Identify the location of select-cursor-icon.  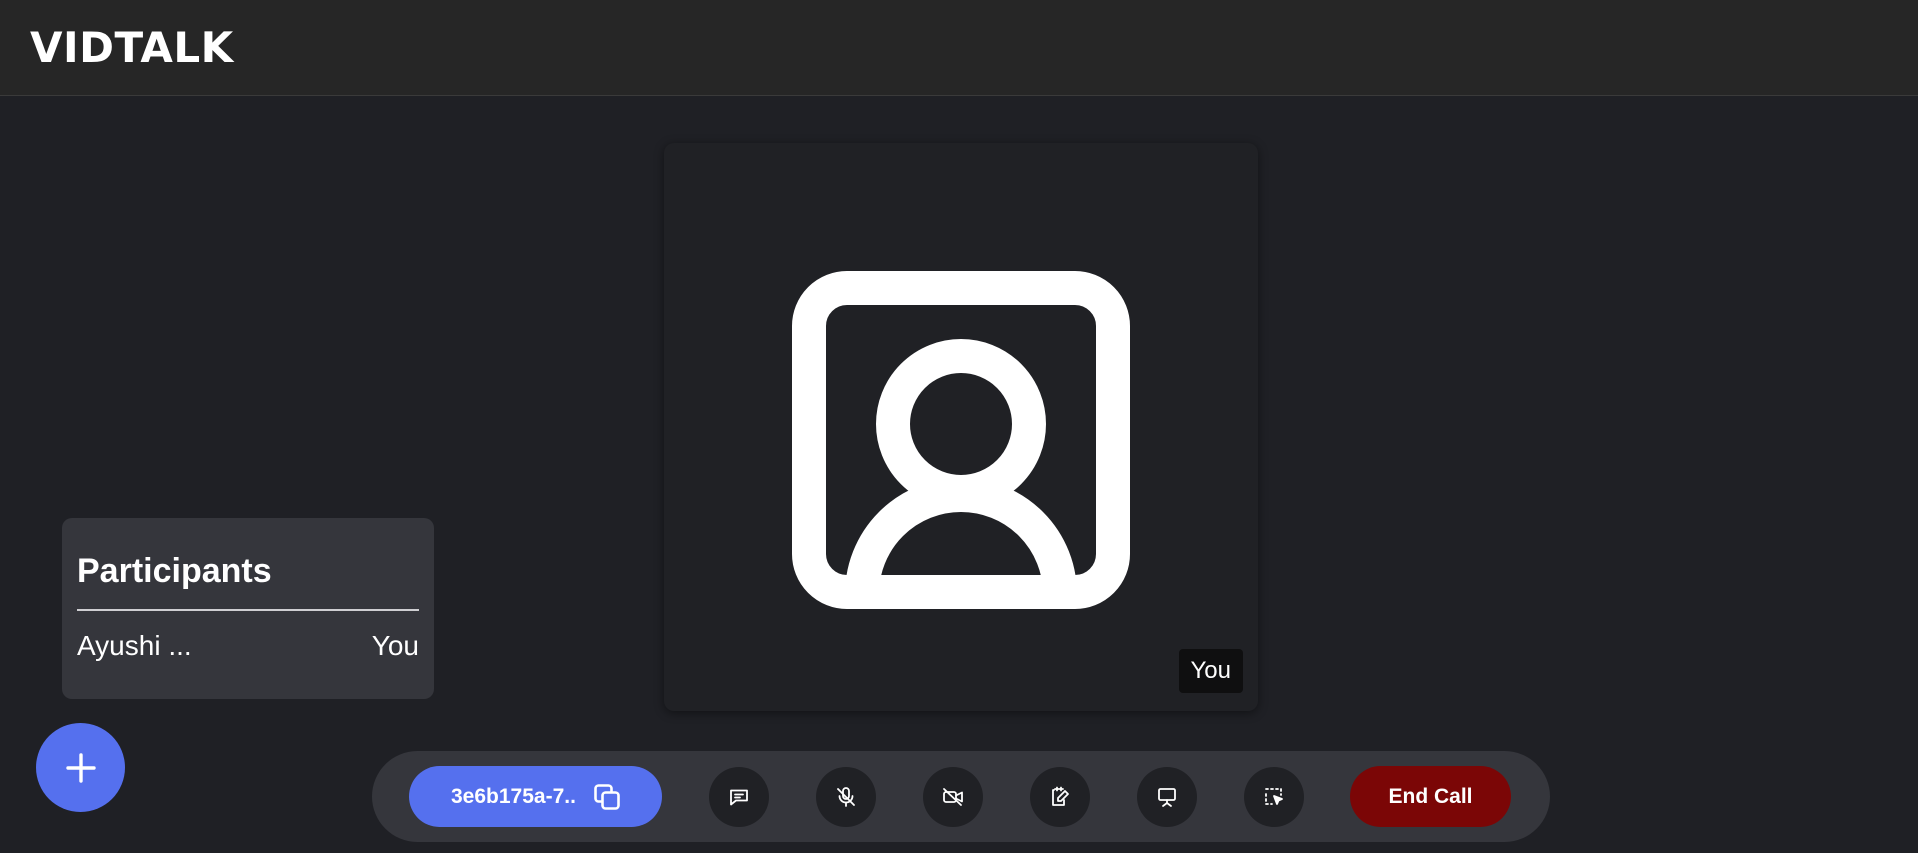
(1274, 796).